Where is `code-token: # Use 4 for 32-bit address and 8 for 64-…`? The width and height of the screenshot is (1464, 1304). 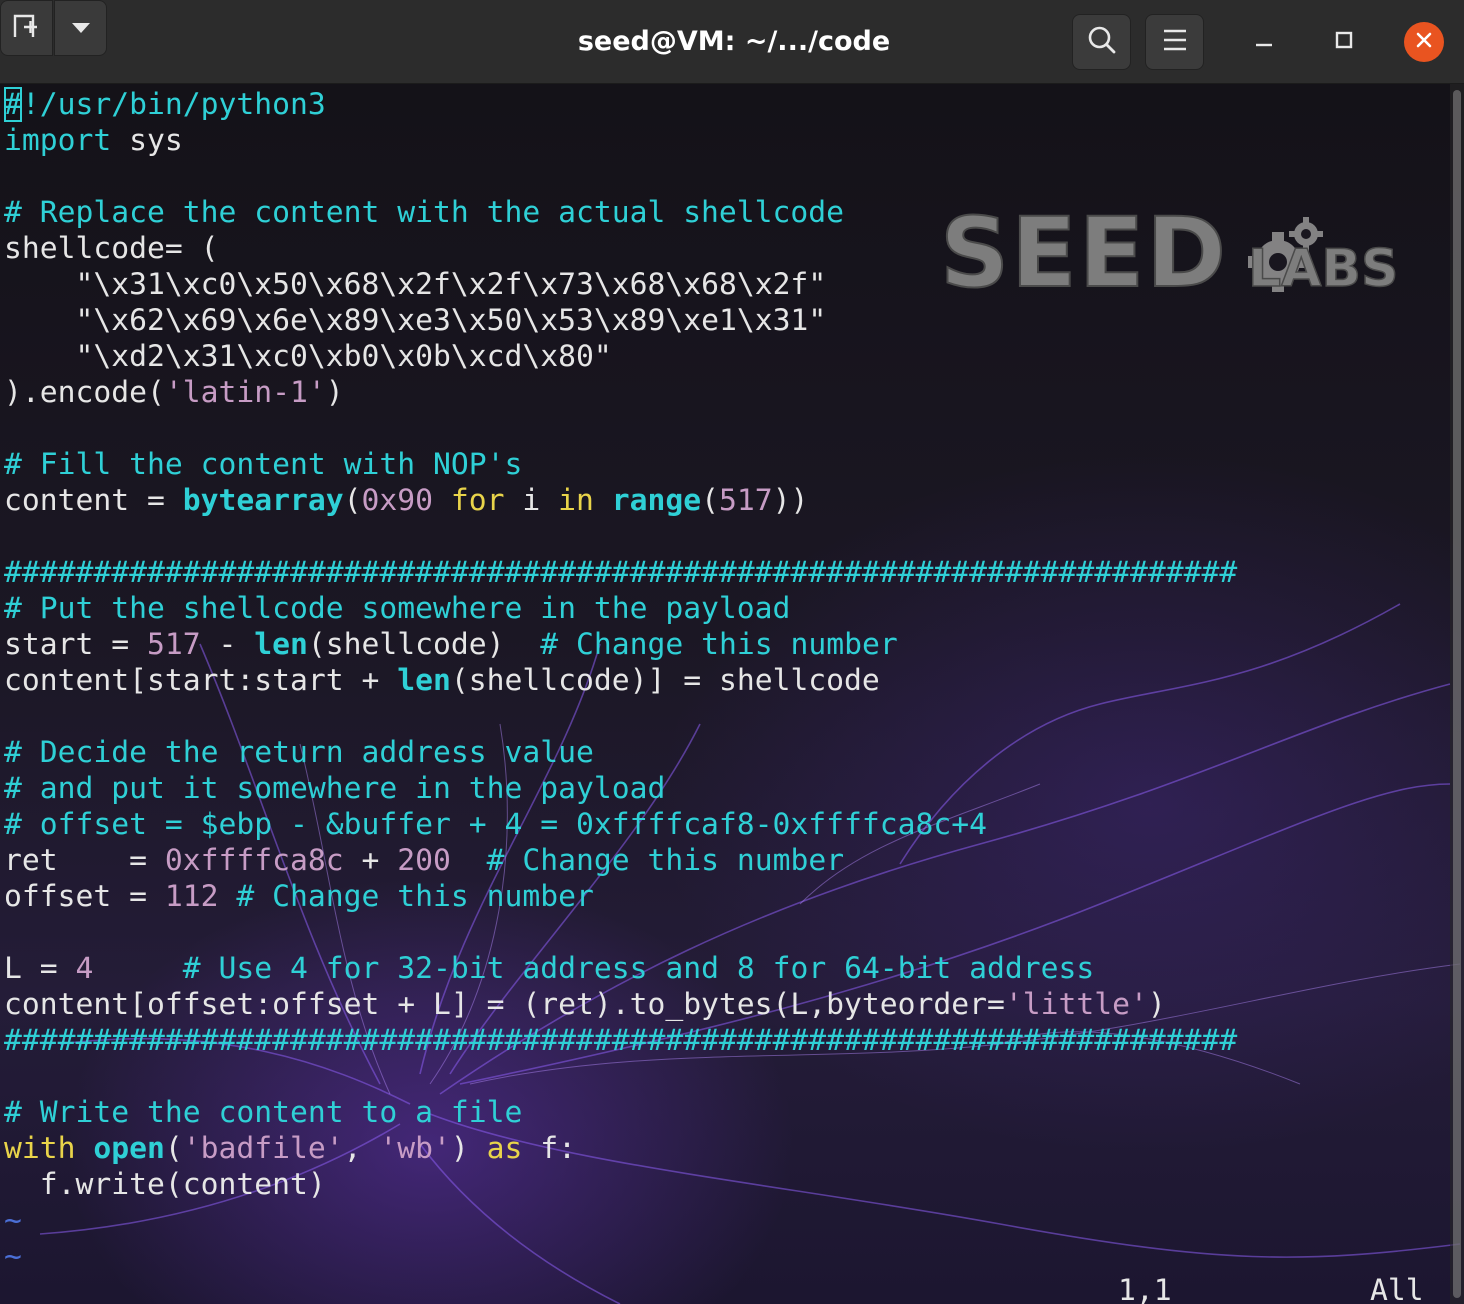 code-token: # Use 4 for 32-bit address and 8 for 64-… is located at coordinates (638, 968).